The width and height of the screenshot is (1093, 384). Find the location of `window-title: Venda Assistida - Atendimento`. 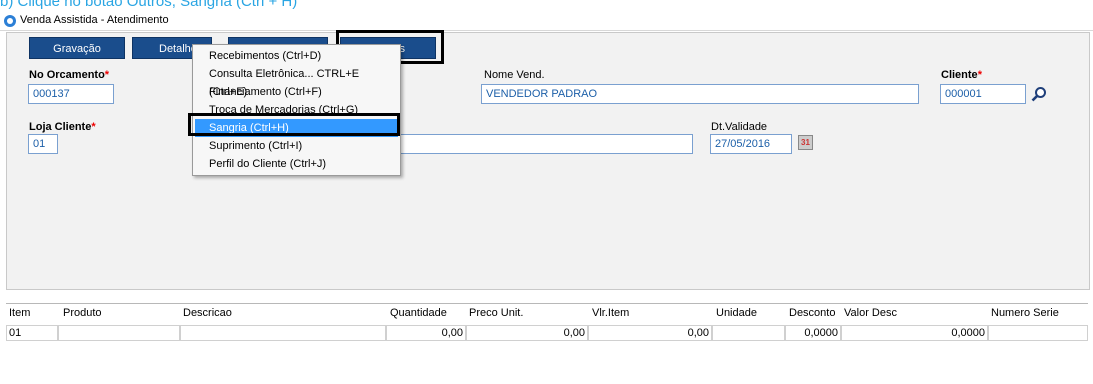

window-title: Venda Assistida - Atendimento is located at coordinates (94, 20).